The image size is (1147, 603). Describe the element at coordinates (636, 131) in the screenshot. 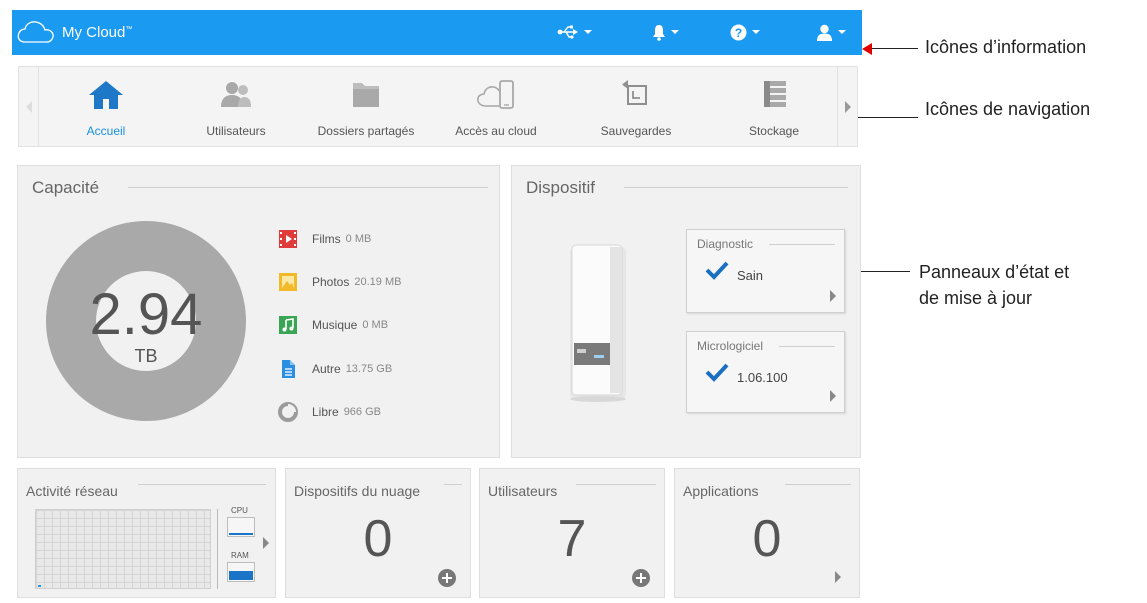

I see `nav-label: Sauvegardes` at that location.